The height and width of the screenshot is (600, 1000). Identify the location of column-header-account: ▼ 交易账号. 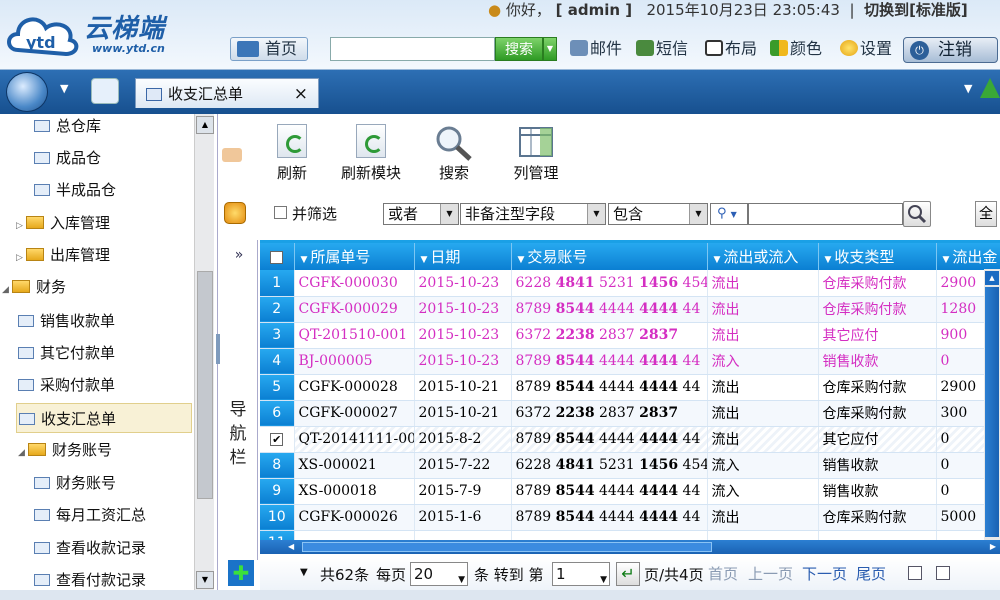
(609, 256).